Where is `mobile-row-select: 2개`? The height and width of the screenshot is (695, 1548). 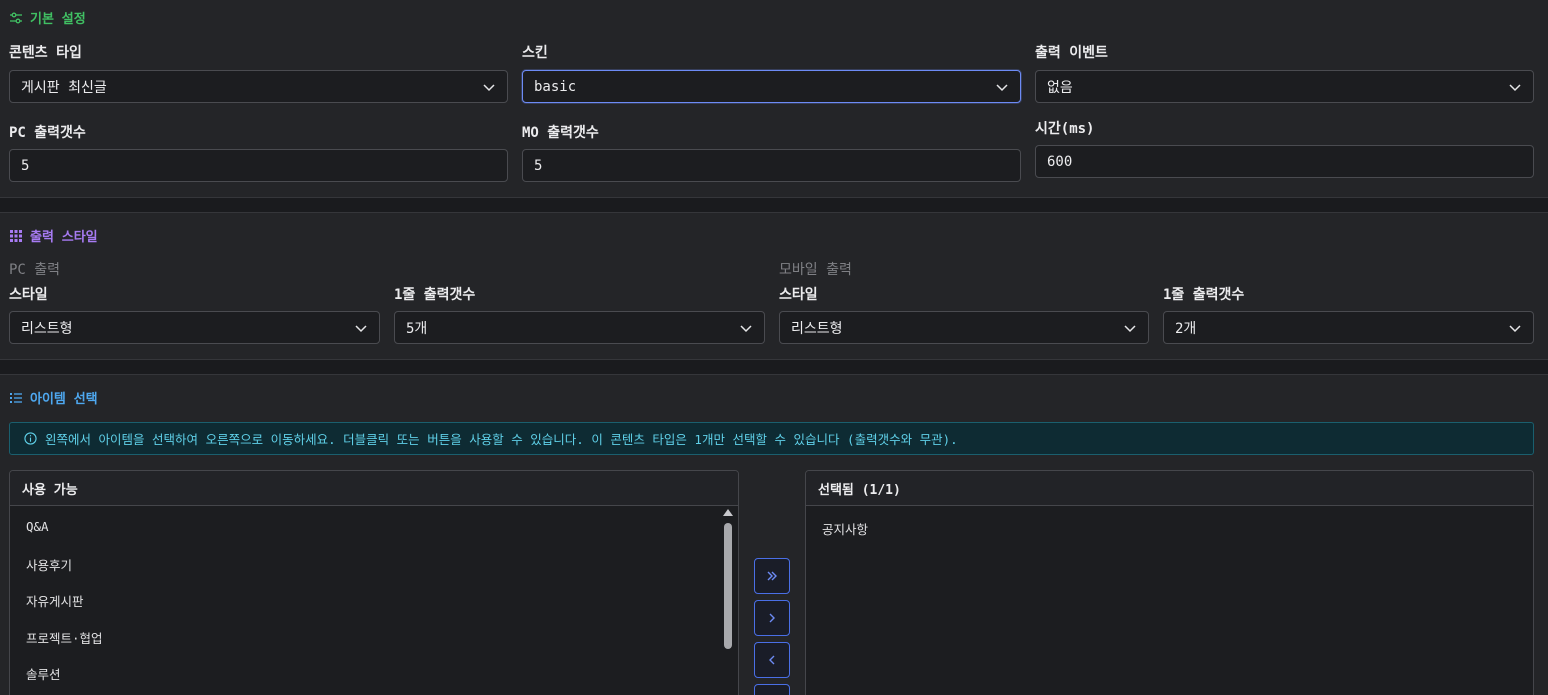 mobile-row-select: 2개 is located at coordinates (1348, 327).